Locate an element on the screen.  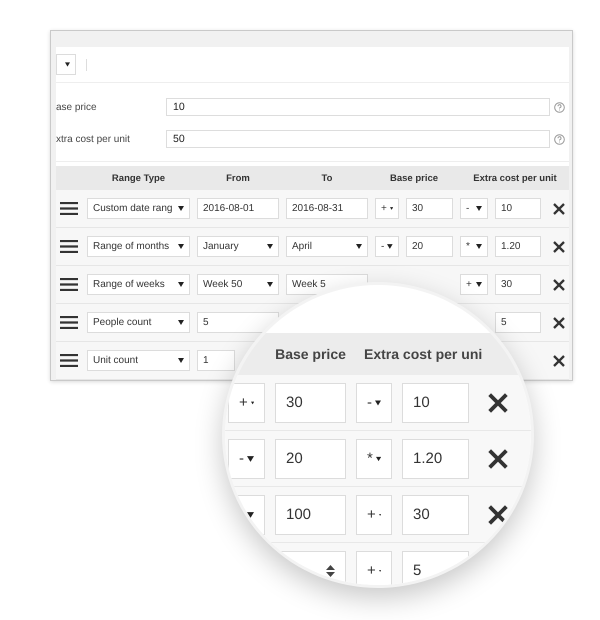
select-field is located at coordinates (66, 64).